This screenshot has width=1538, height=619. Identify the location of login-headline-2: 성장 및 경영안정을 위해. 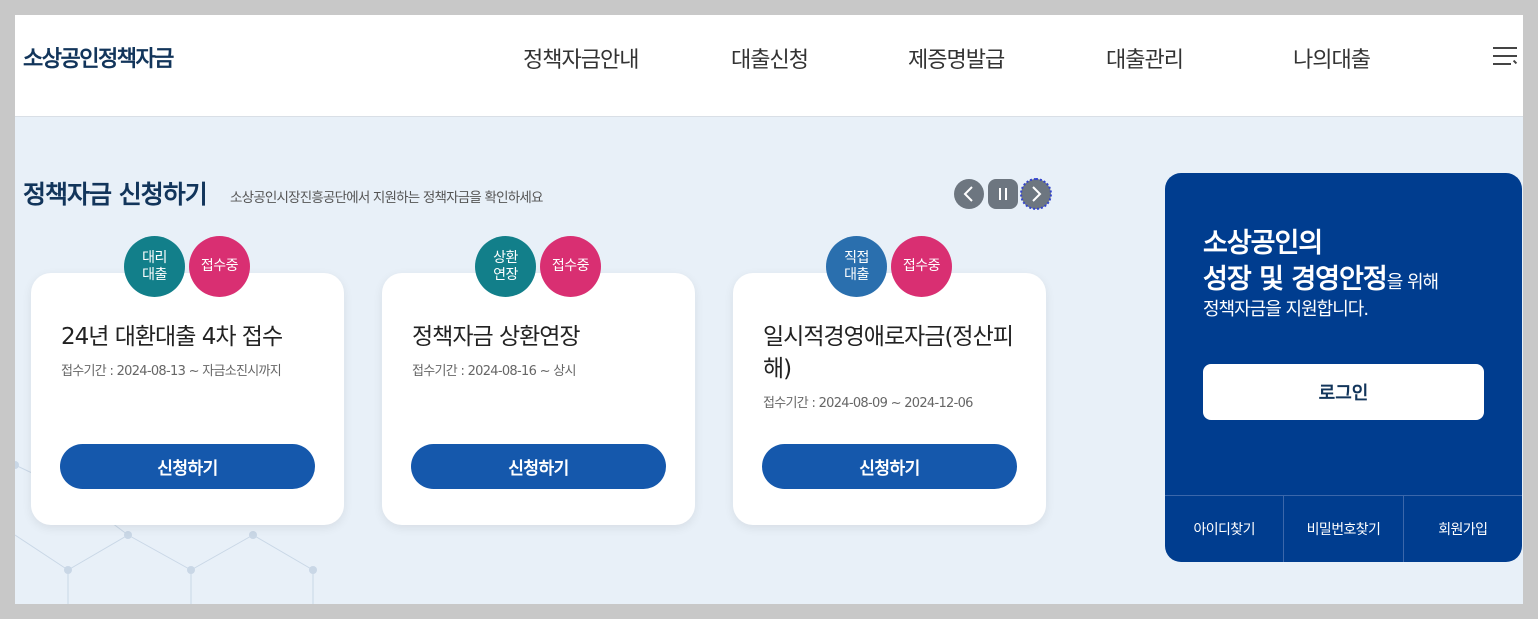
(1321, 279).